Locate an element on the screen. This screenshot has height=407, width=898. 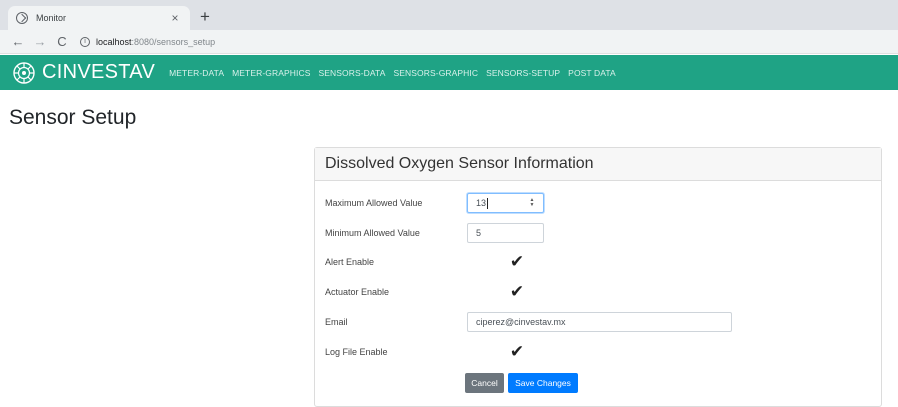
tab-title: Monitor is located at coordinates (51, 18).